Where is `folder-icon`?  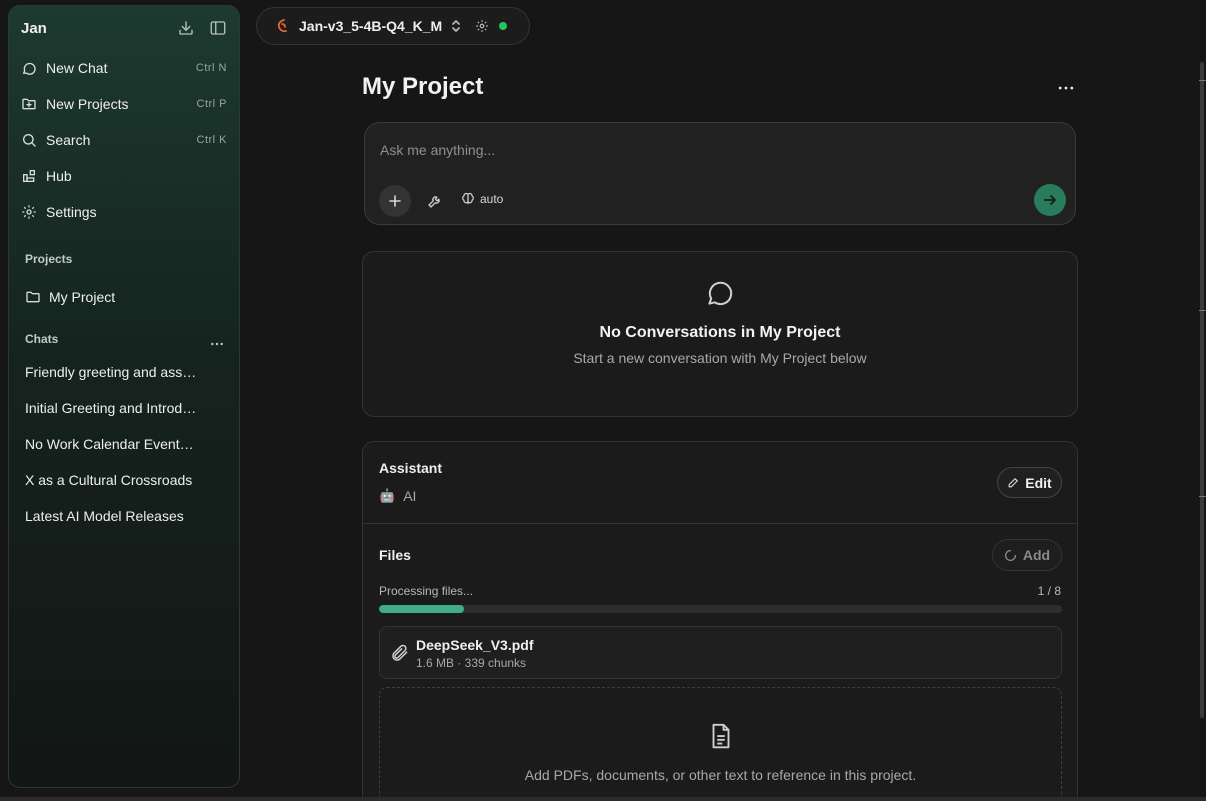
folder-icon is located at coordinates (33, 297).